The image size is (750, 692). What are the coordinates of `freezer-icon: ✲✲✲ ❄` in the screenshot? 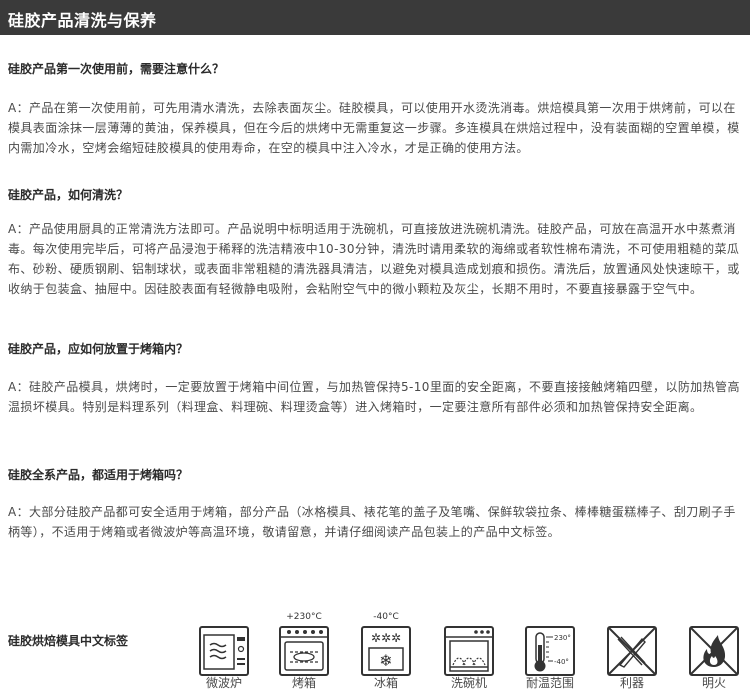 It's located at (386, 651).